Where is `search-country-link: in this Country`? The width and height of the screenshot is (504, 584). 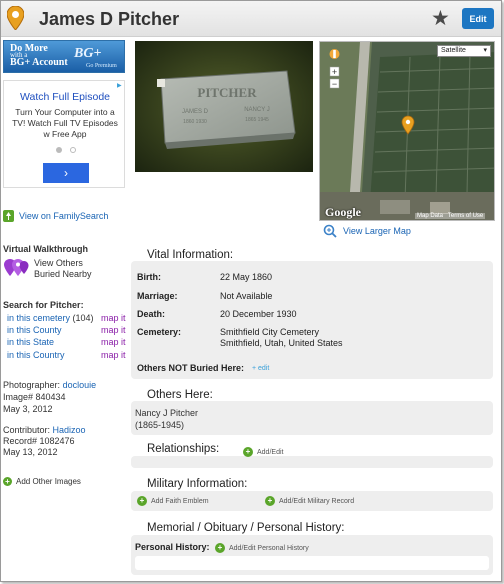
search-country-link: in this Country is located at coordinates (36, 355).